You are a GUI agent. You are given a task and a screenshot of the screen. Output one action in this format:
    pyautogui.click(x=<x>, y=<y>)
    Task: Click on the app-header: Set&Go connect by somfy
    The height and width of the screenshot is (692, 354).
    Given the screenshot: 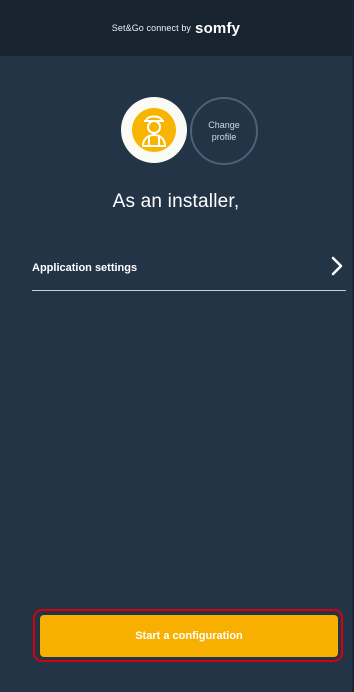 What is the action you would take?
    pyautogui.click(x=176, y=28)
    